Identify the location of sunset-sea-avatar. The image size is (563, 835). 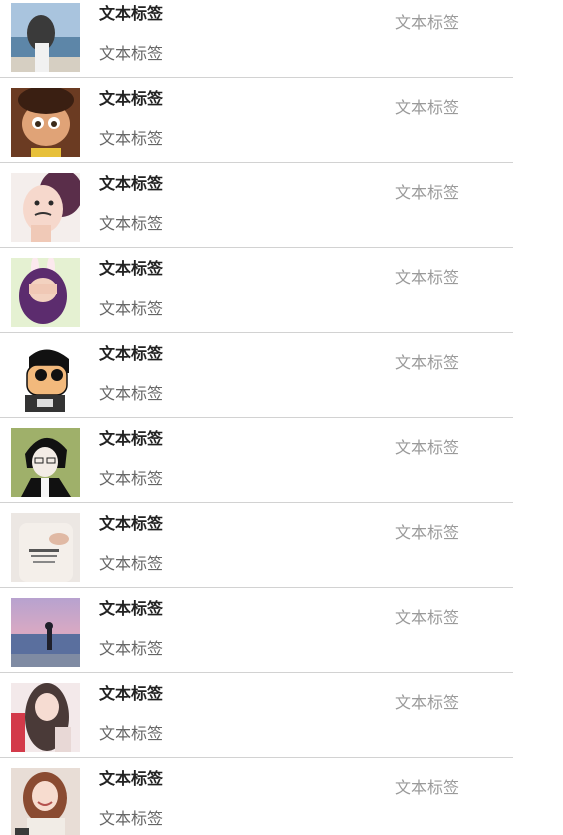
(45, 632).